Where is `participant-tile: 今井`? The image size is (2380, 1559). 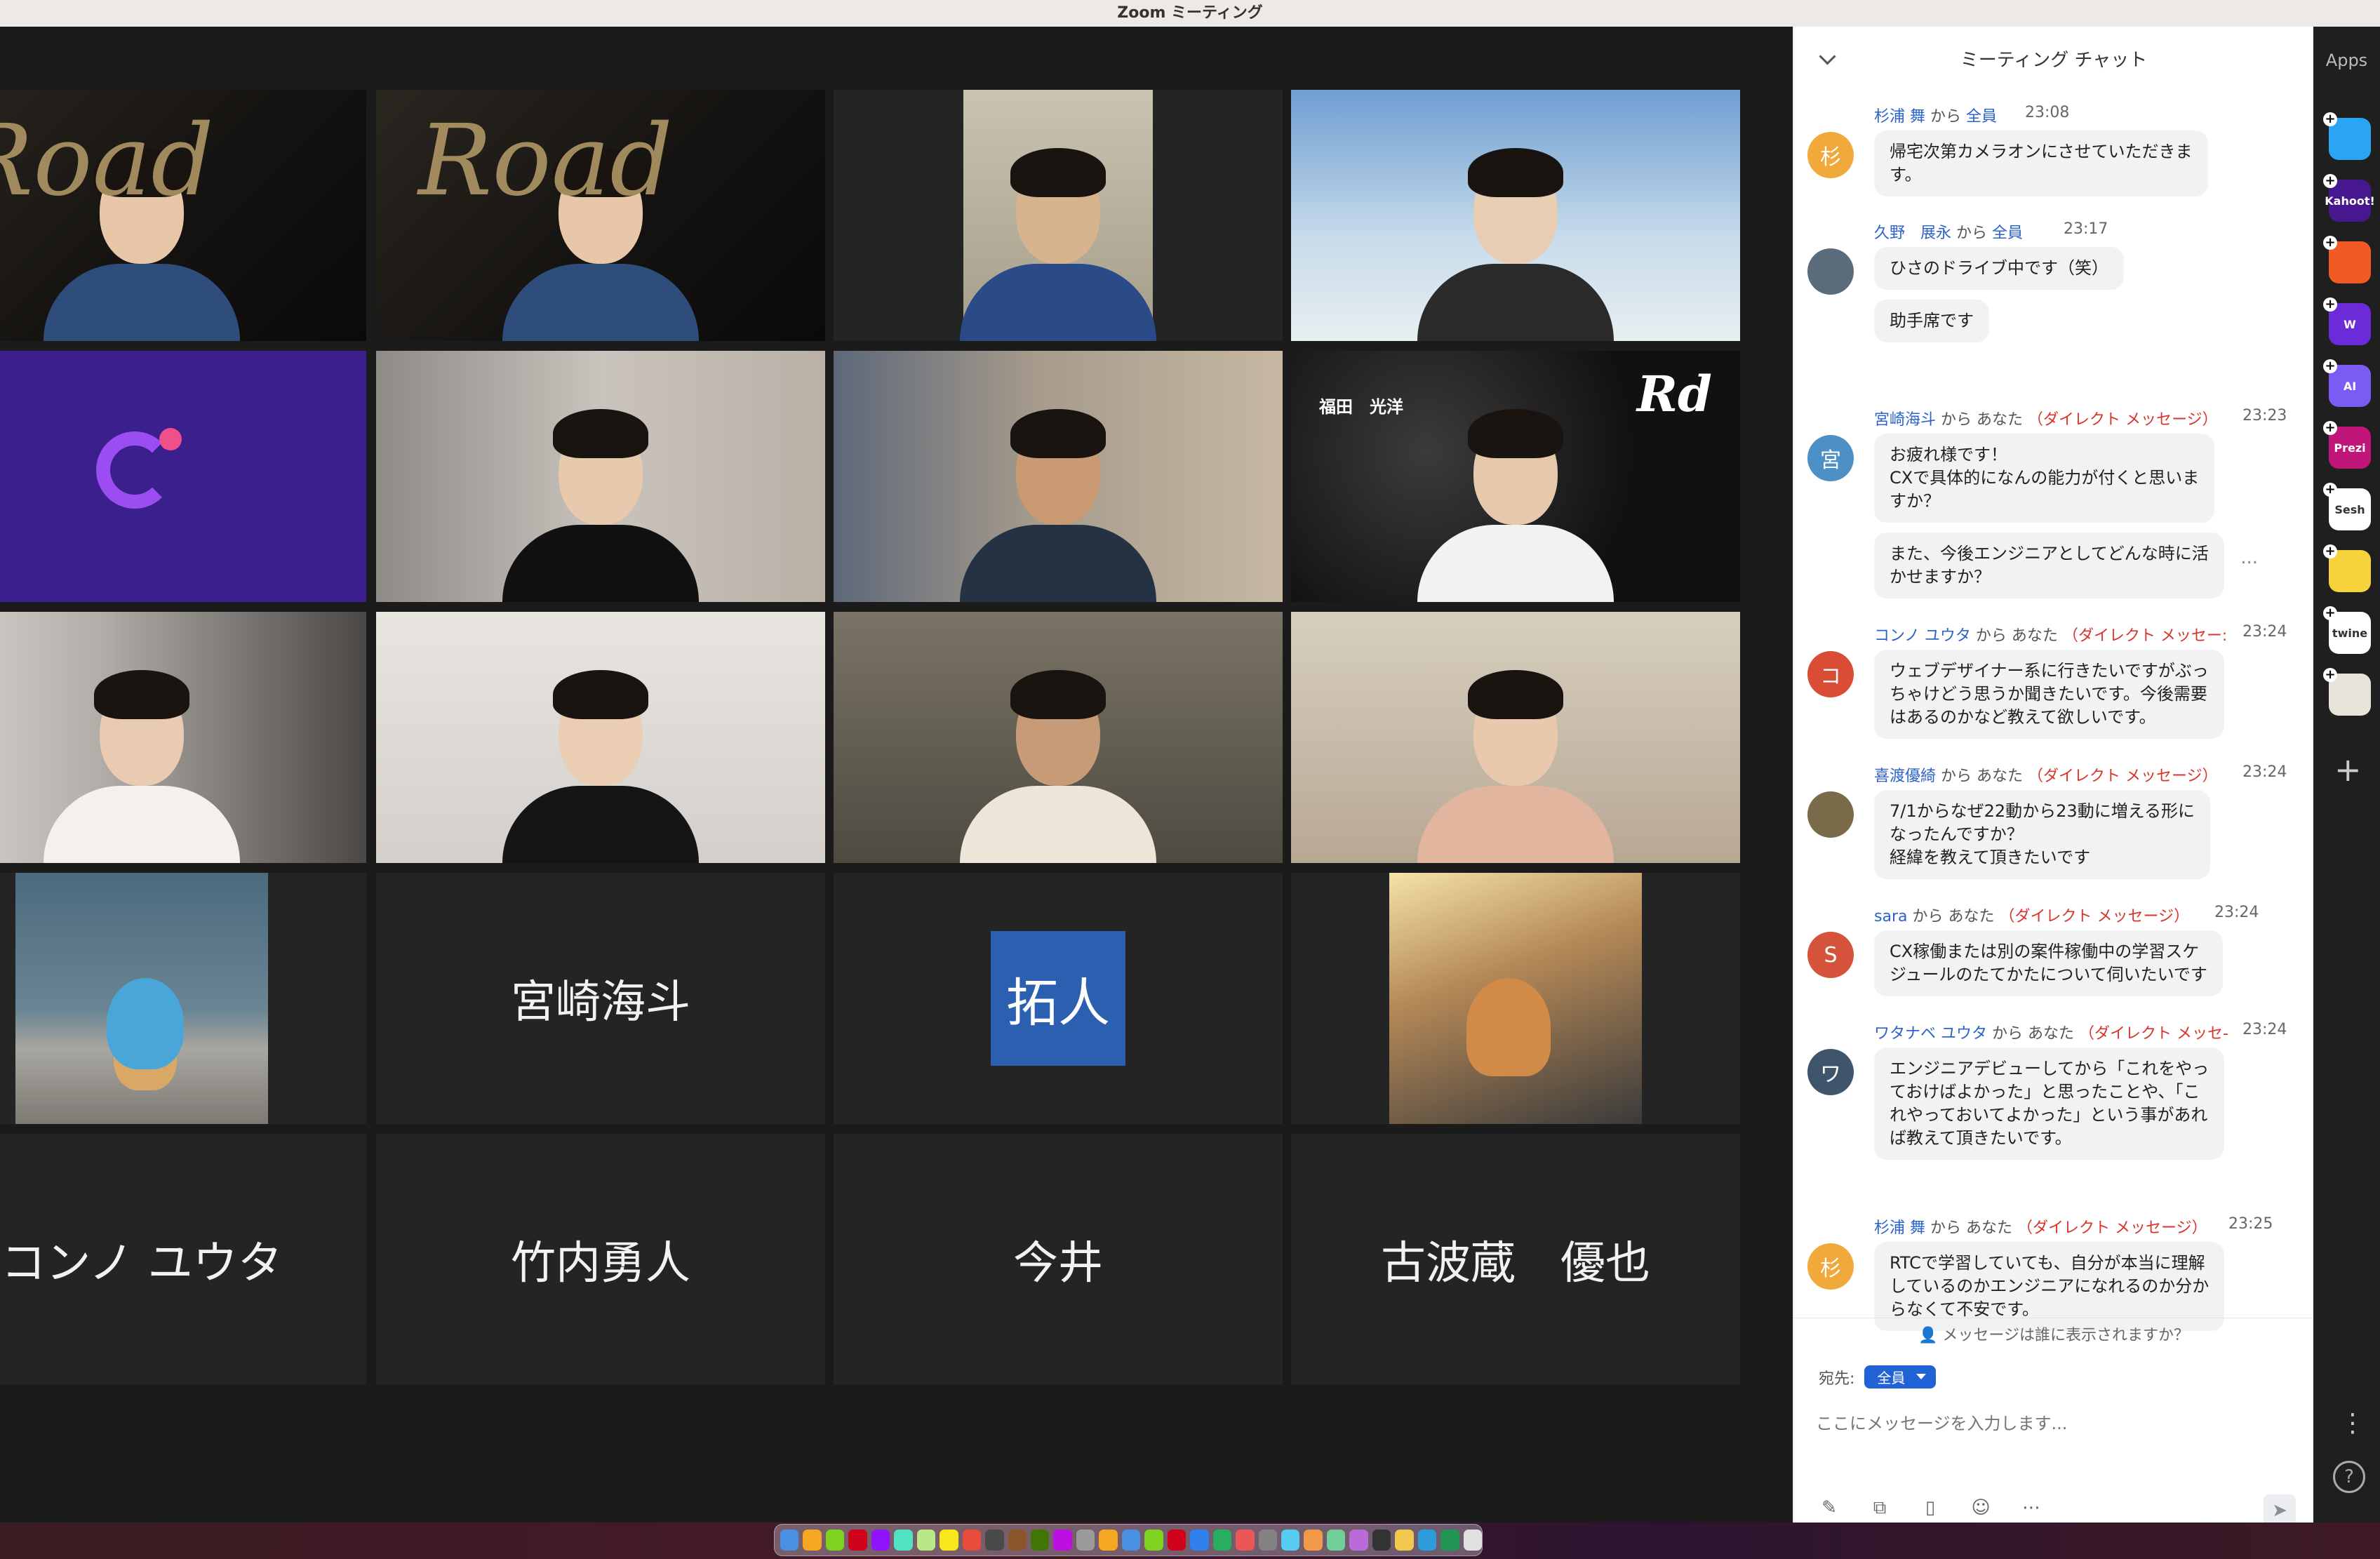
participant-tile: 今井 is located at coordinates (1058, 1259).